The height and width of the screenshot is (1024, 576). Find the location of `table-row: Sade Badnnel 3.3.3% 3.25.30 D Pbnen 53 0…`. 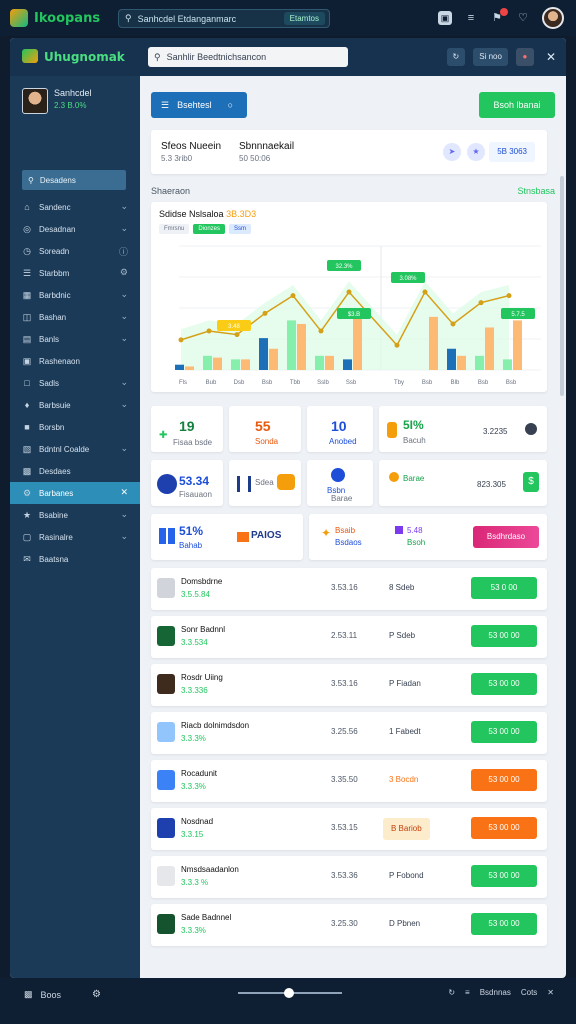

table-row: Sade Badnnel 3.3.3% 3.25.30 D Pbnen 53 0… is located at coordinates (349, 925).